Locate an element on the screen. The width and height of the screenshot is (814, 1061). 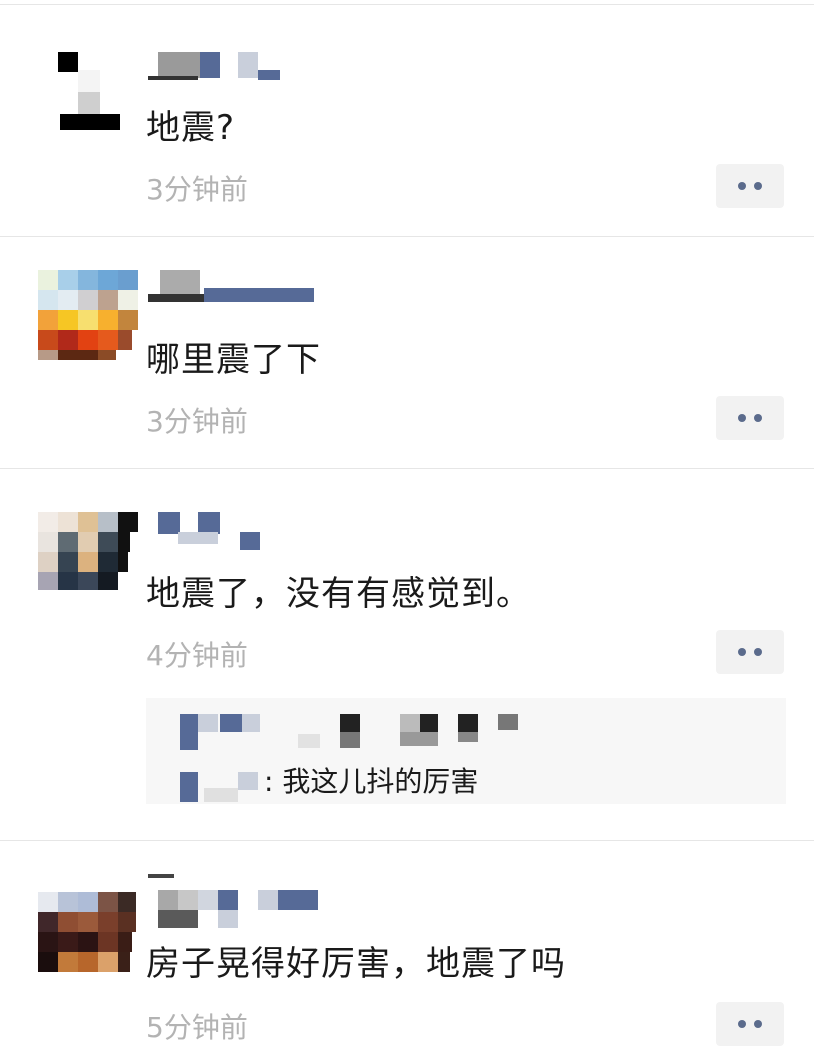
reply-preview: : 我这儿抖的厉害 is located at coordinates (466, 751).